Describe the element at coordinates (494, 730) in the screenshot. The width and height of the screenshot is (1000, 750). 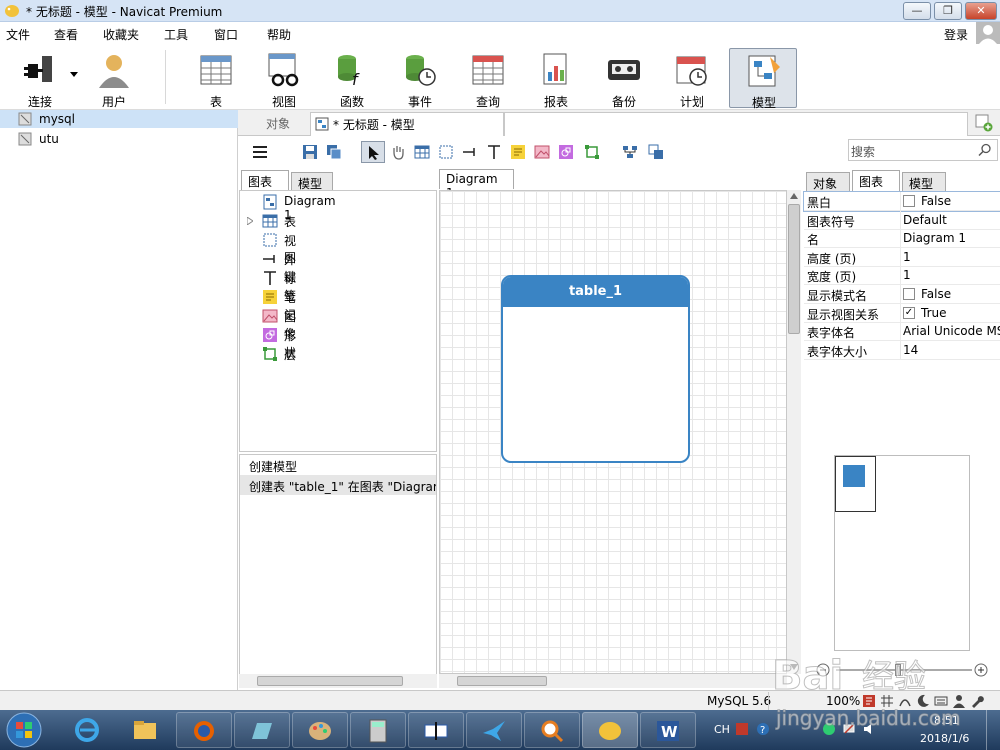
I see `taskbar-bird-app` at that location.